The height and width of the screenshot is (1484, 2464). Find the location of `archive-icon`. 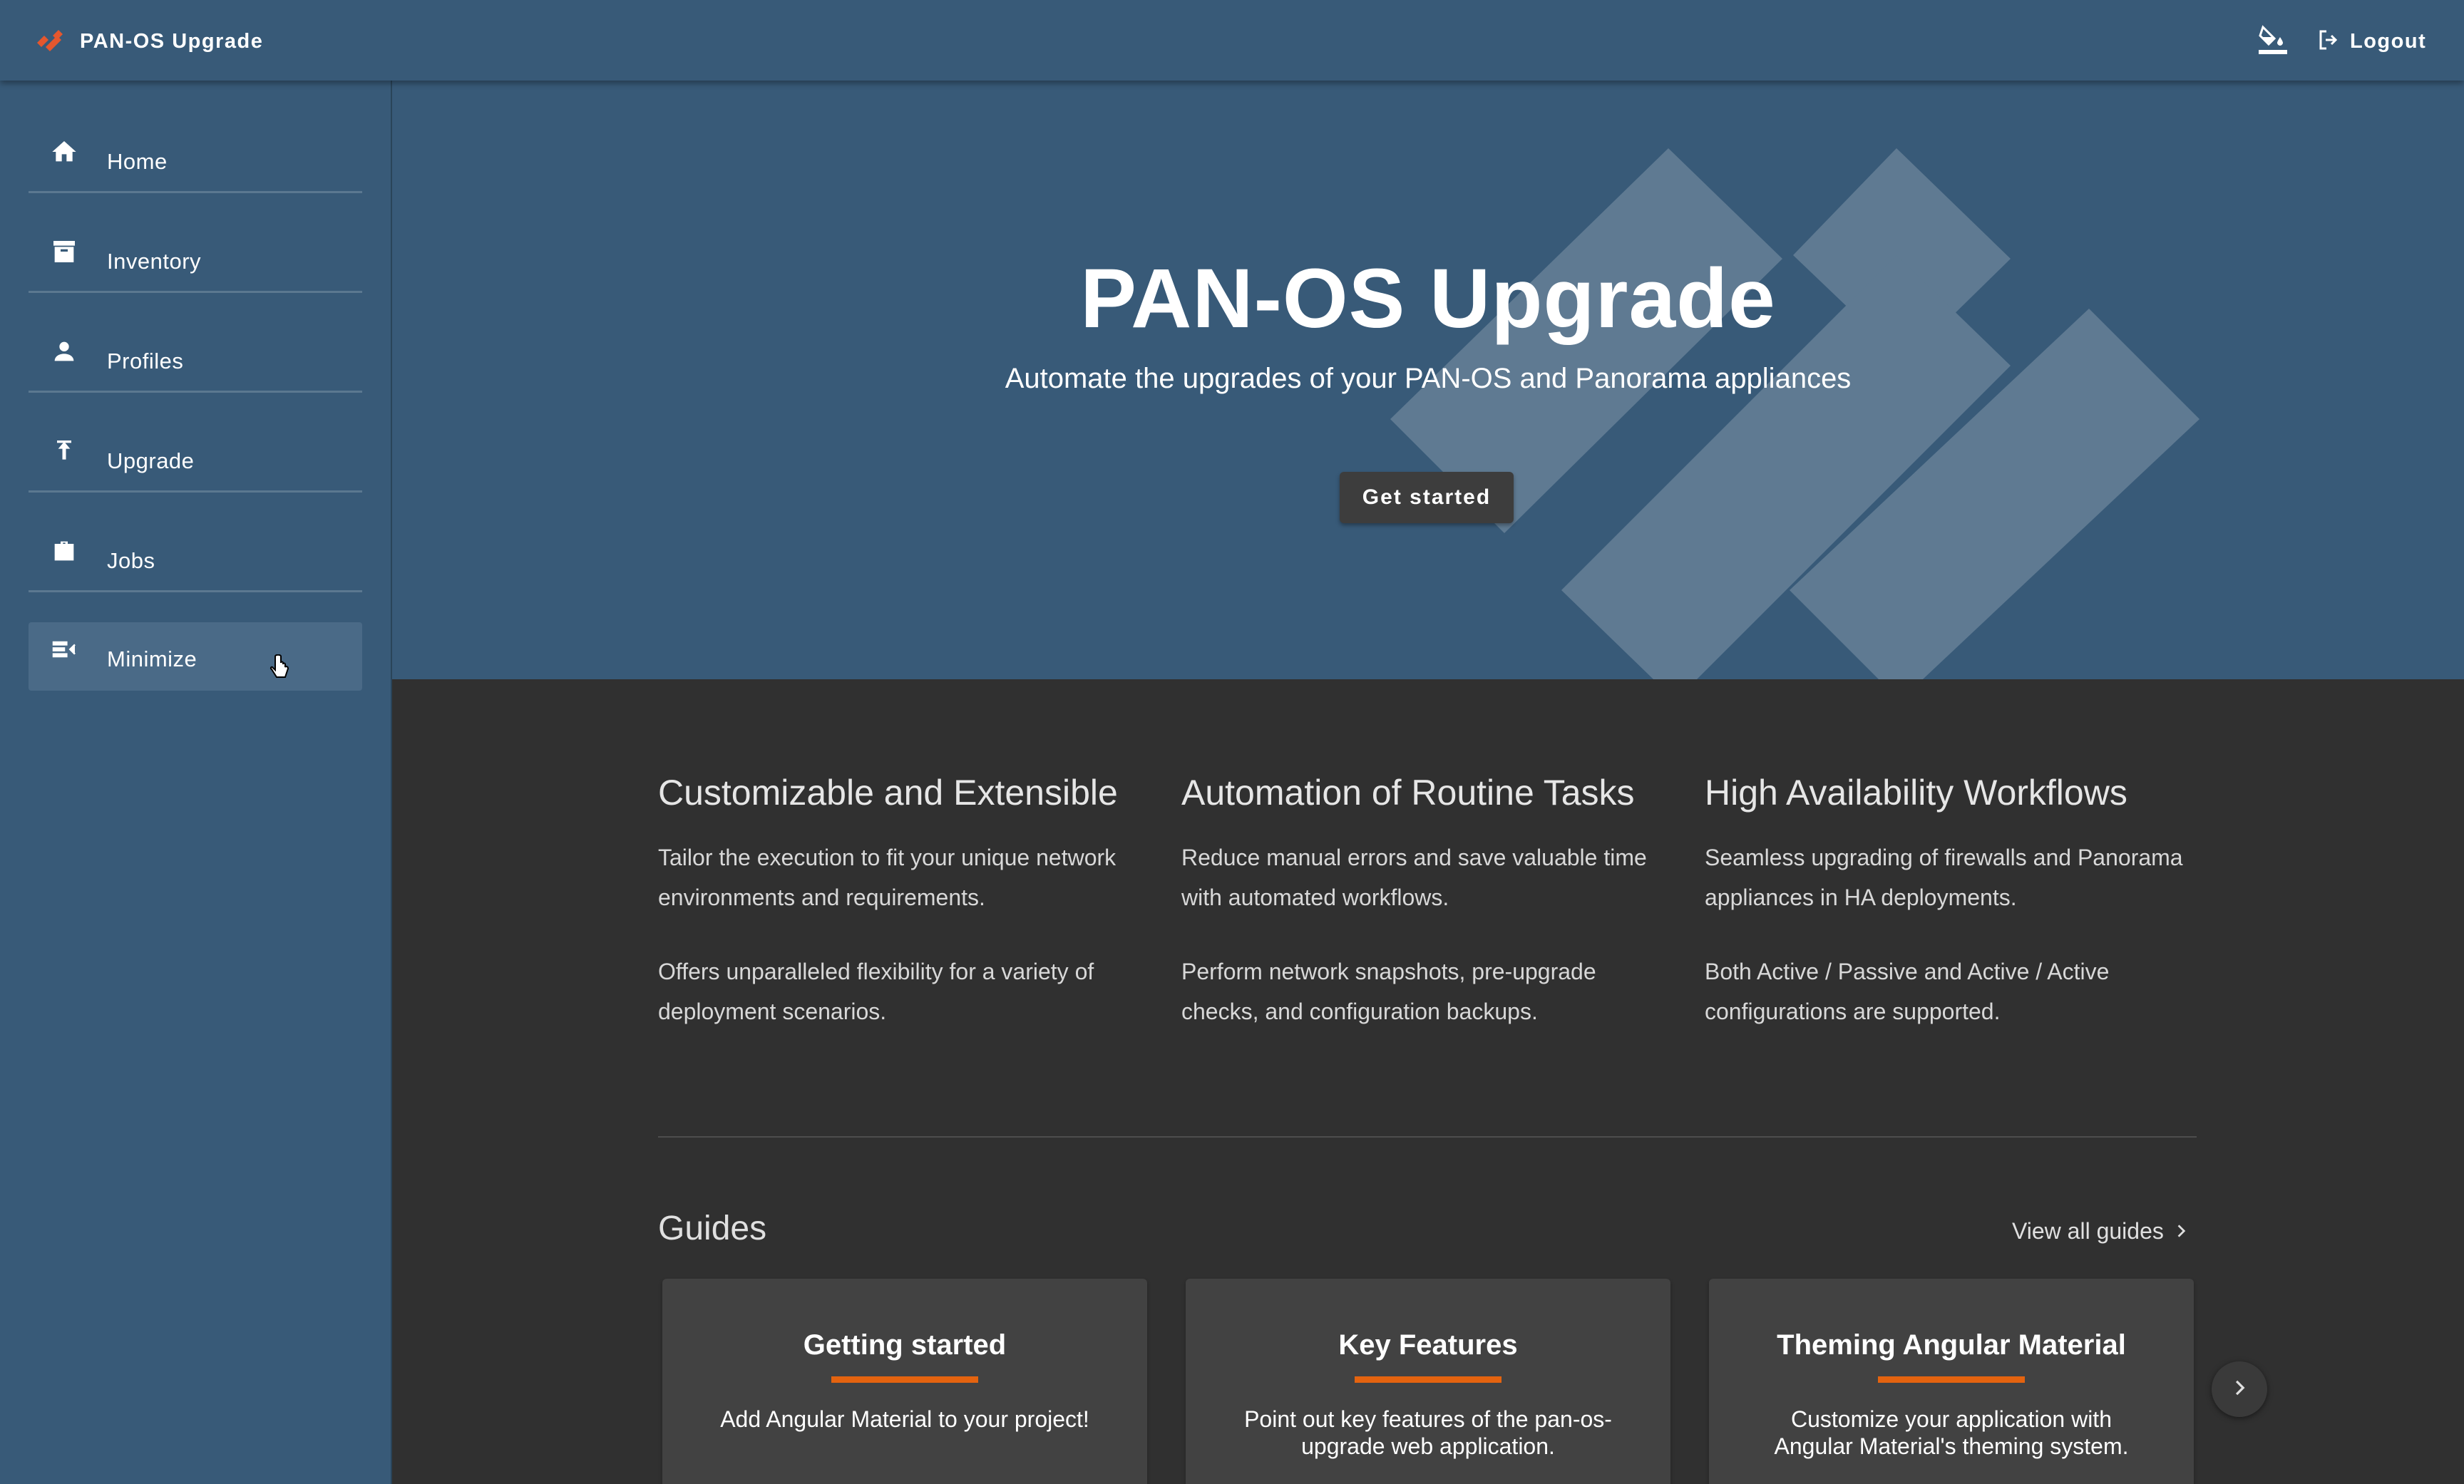

archive-icon is located at coordinates (64, 251).